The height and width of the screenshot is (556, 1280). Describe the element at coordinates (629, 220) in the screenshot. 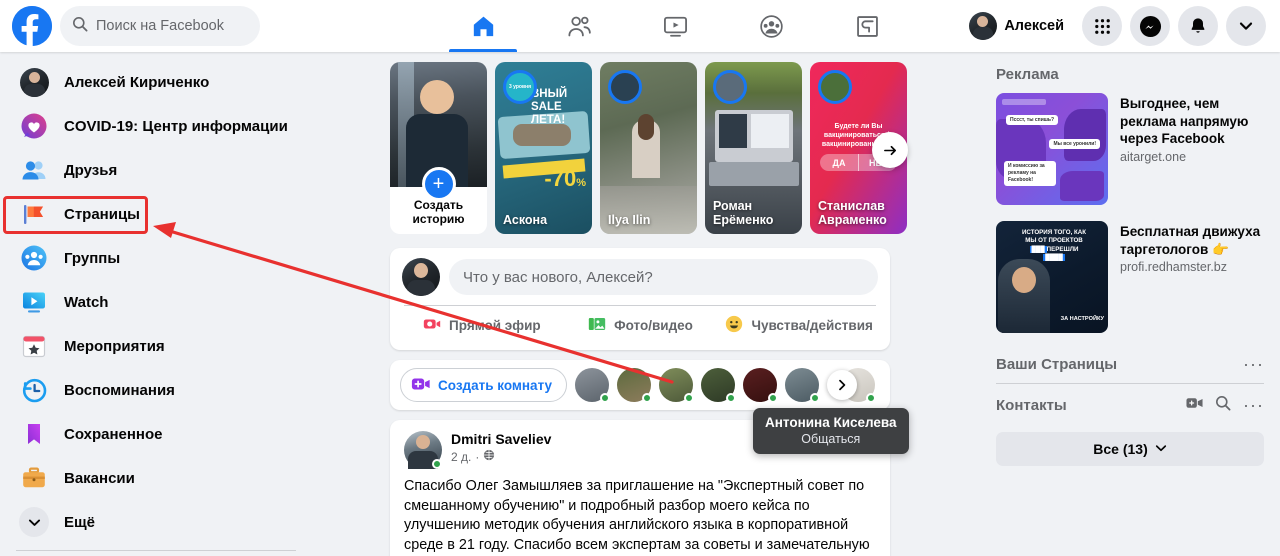

I see `story-author-name: Ilya Ilin` at that location.